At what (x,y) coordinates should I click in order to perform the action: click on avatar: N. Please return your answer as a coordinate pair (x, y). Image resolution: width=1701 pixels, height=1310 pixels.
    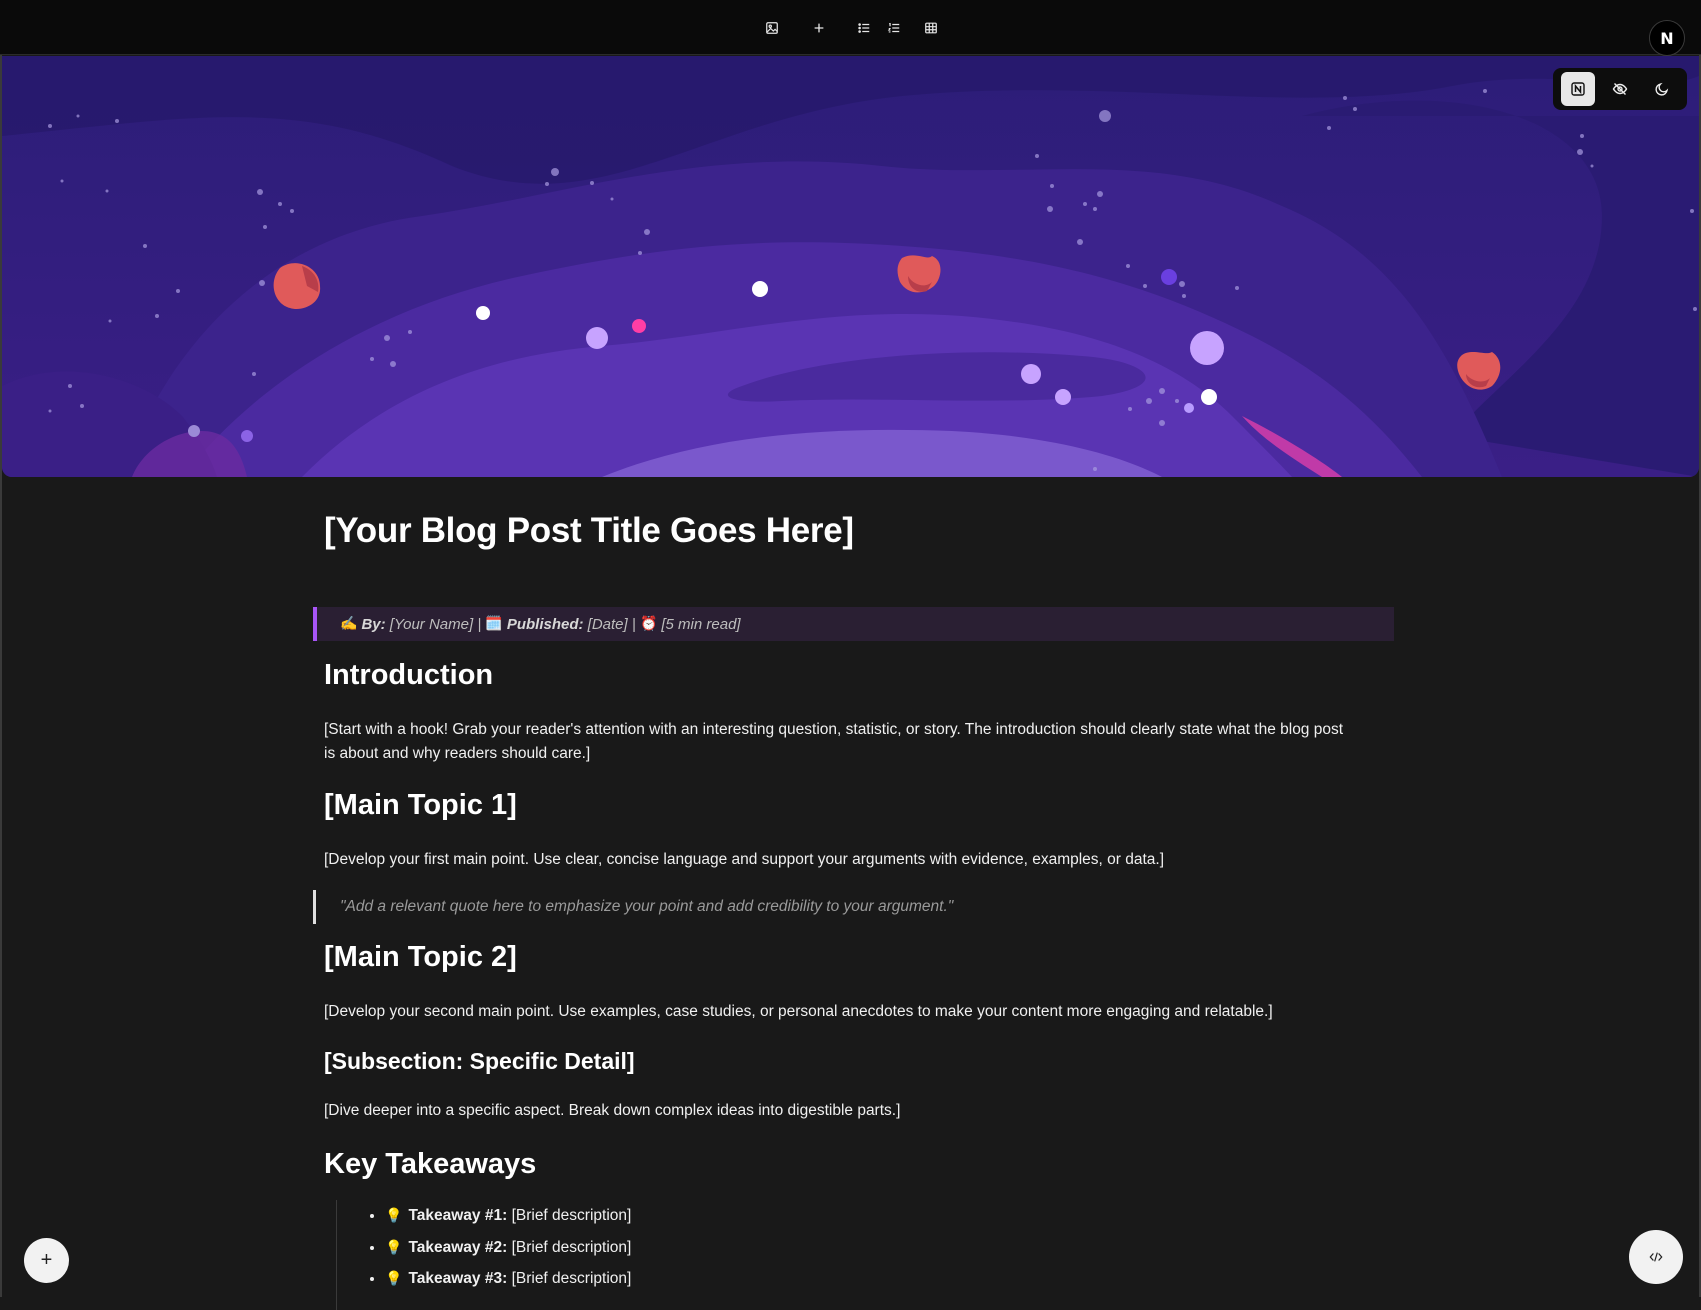
    Looking at the image, I should click on (1667, 38).